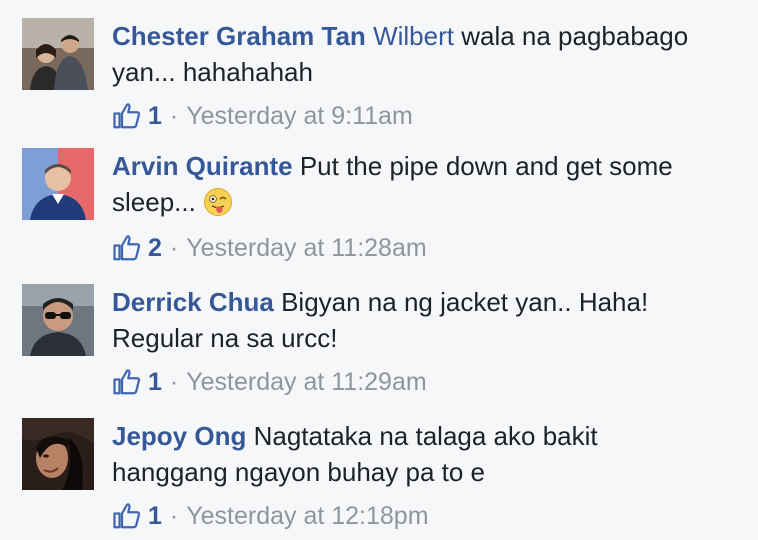 The image size is (758, 540). I want to click on dark-portrait-avatar-icon, so click(58, 454).